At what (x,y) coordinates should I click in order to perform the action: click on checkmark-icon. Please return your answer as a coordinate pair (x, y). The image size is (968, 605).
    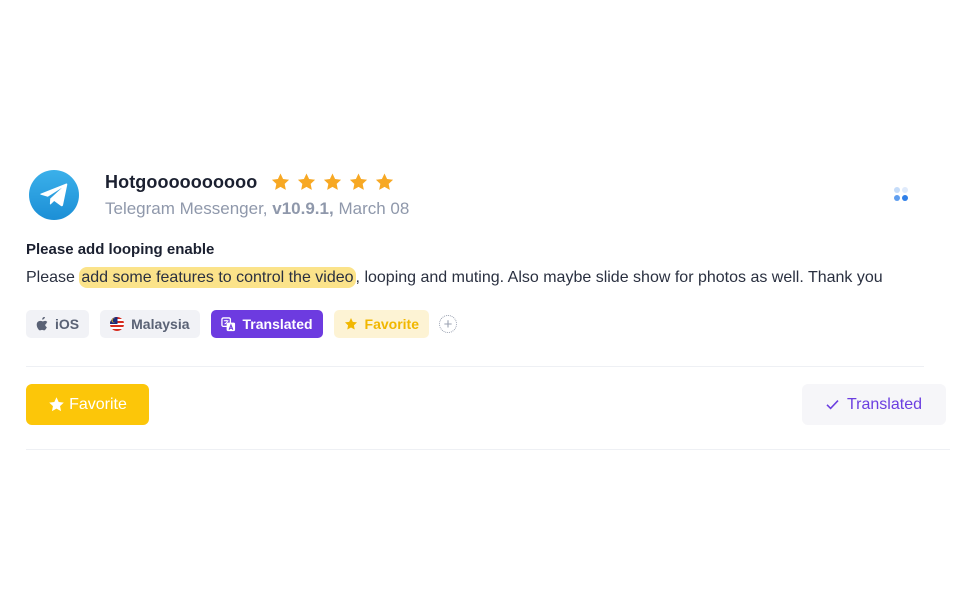
    Looking at the image, I should click on (832, 405).